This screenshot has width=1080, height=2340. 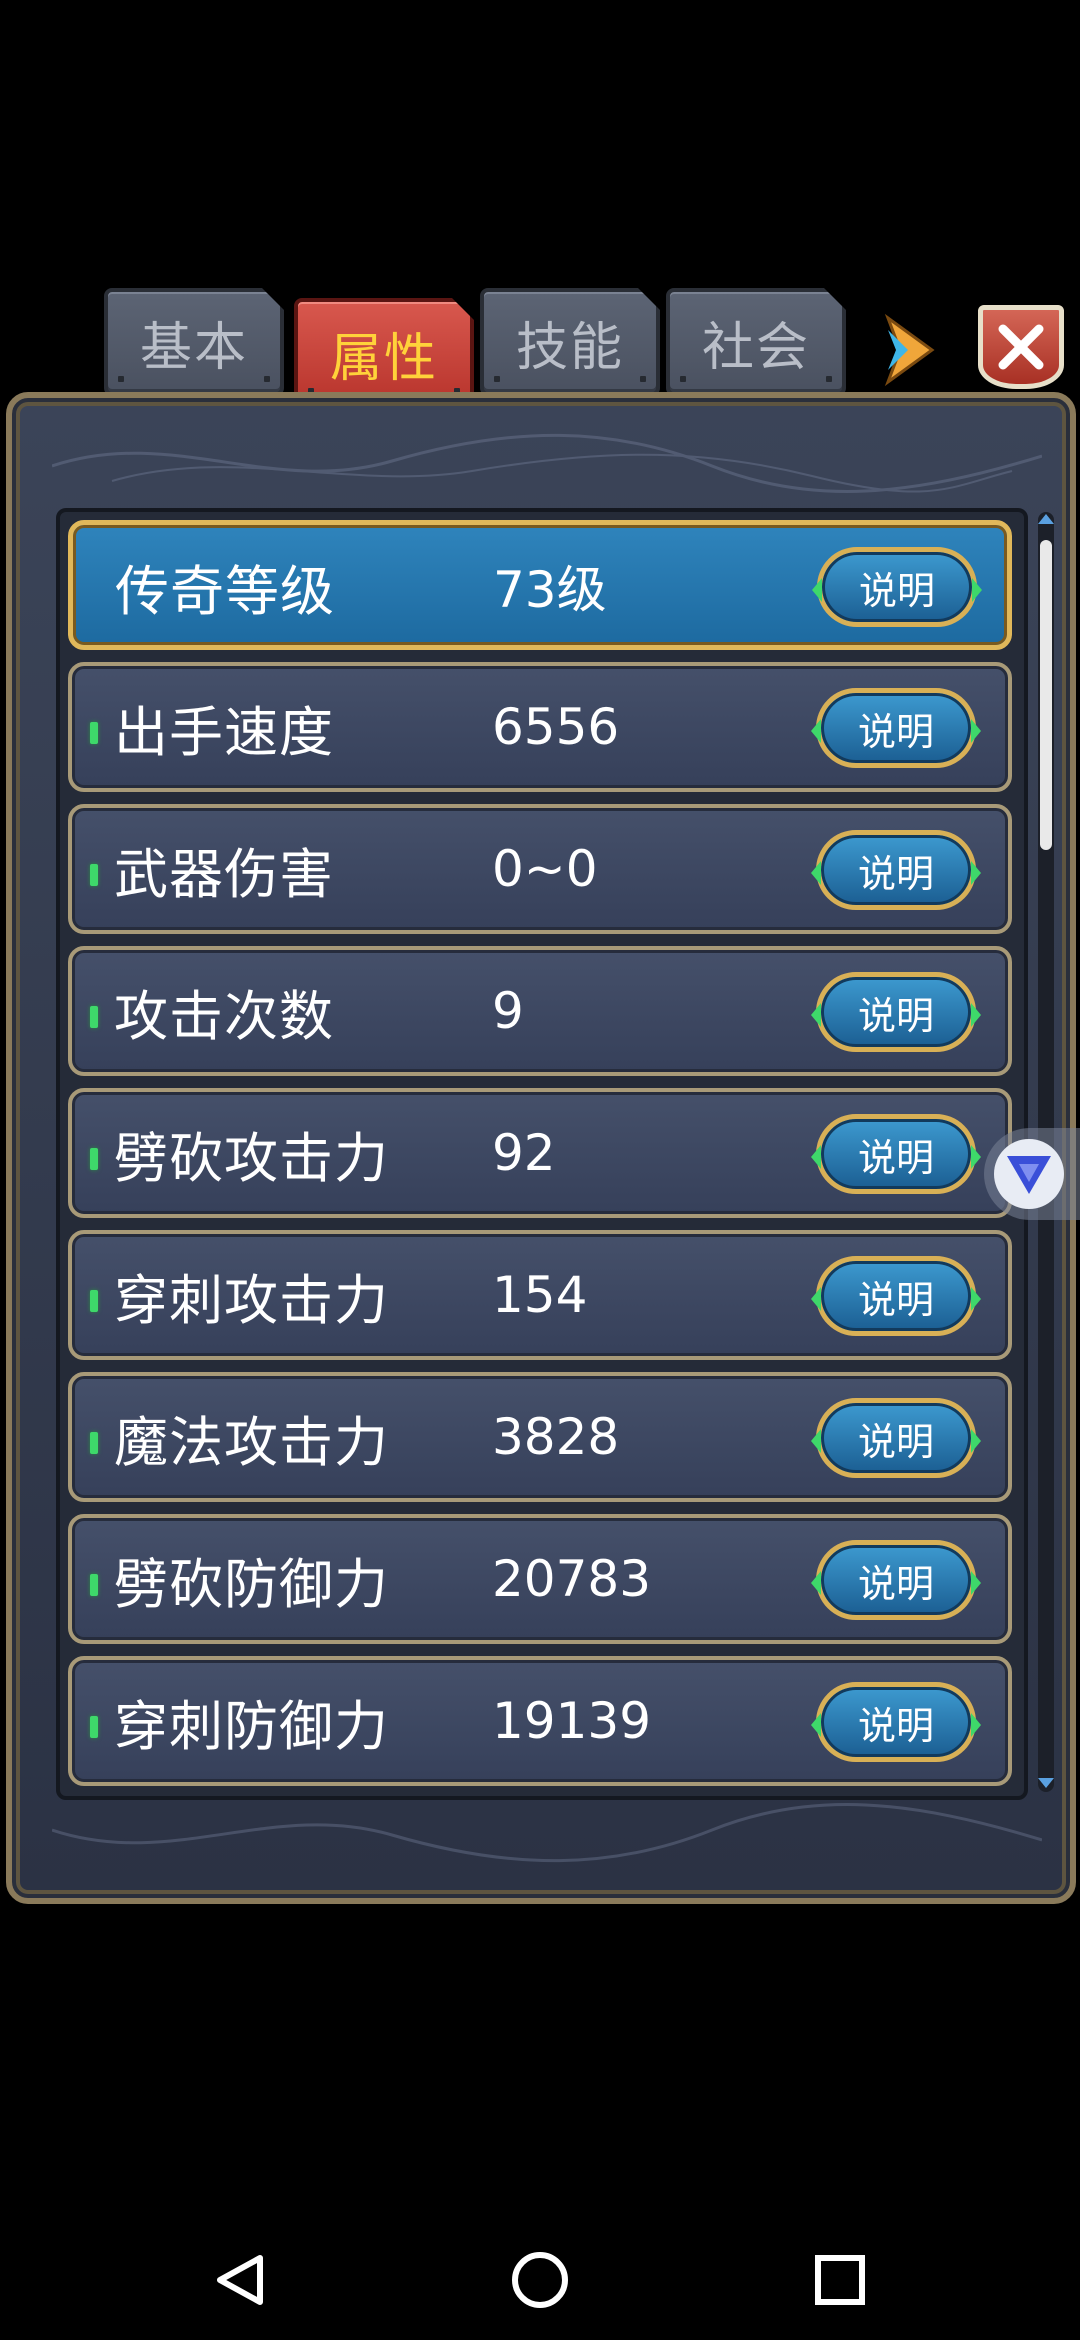 I want to click on attribute-label: 穿刺攻击力, so click(x=251, y=1300).